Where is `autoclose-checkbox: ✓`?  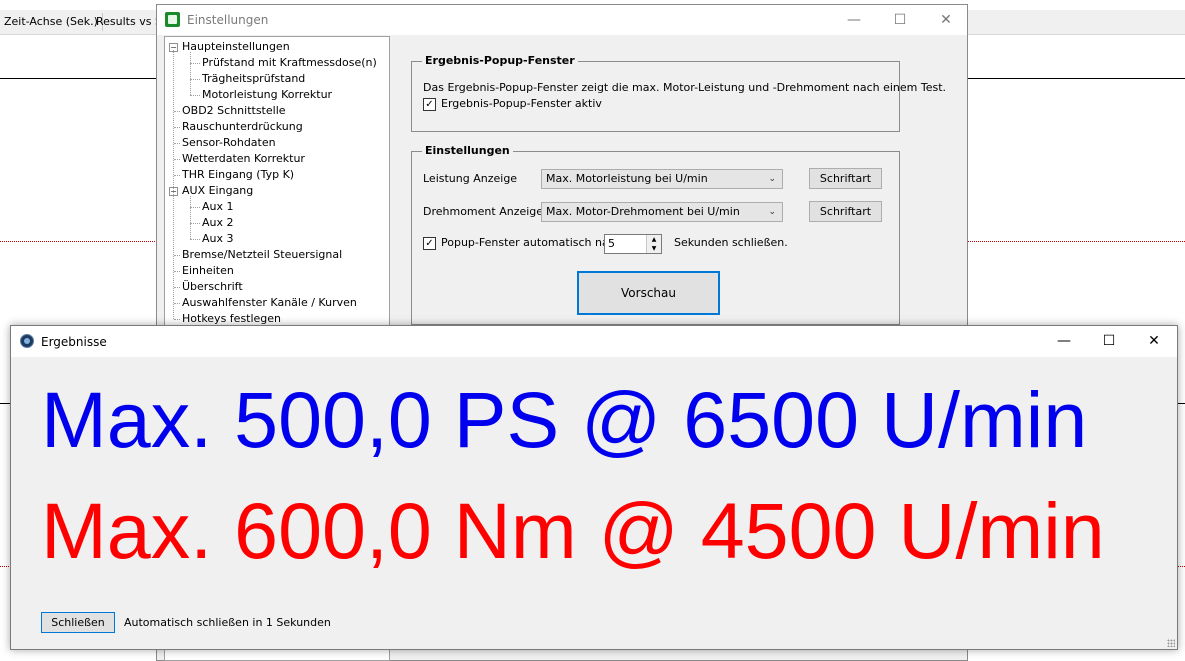 autoclose-checkbox: ✓ is located at coordinates (429, 243).